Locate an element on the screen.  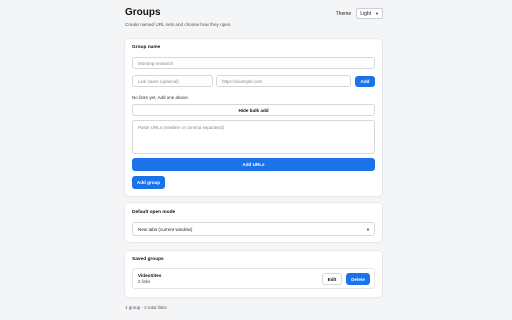
link-url-placeholder: https://example.com is located at coordinates (242, 81).